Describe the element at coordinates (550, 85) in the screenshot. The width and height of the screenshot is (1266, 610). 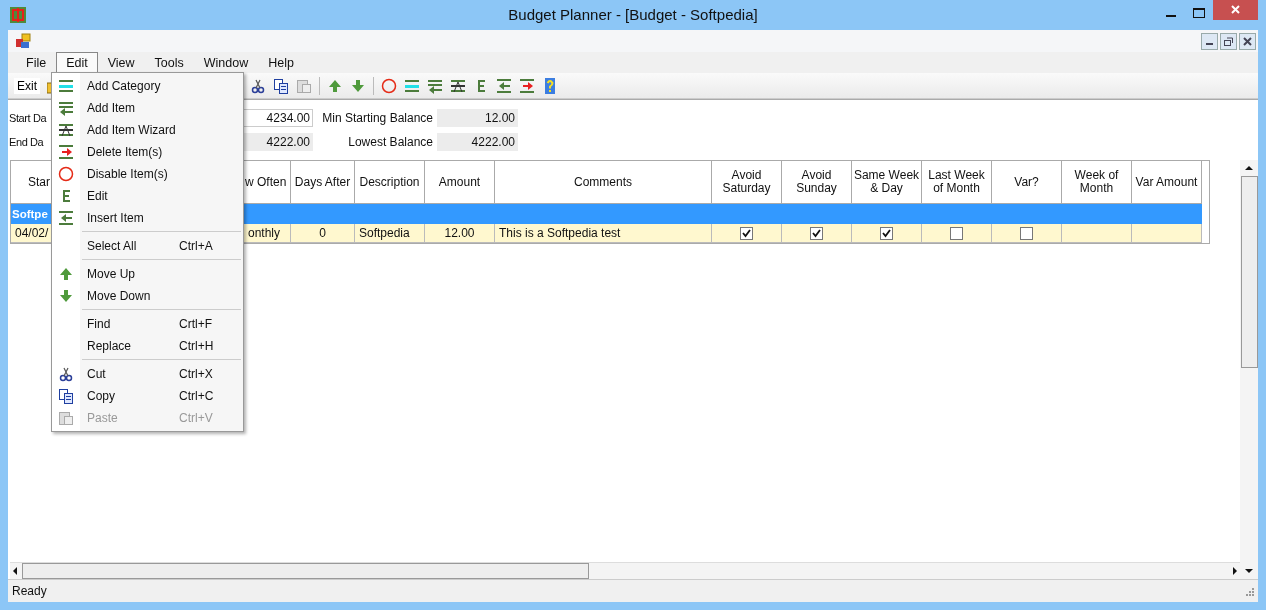
I see `help-icon` at that location.